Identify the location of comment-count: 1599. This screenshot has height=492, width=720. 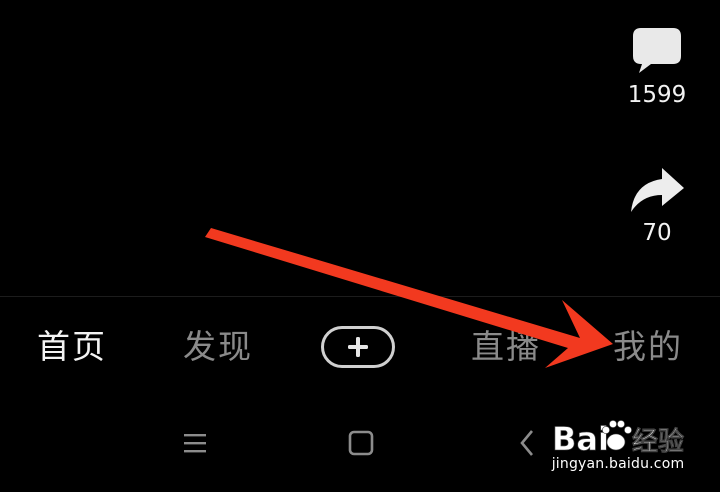
(657, 95).